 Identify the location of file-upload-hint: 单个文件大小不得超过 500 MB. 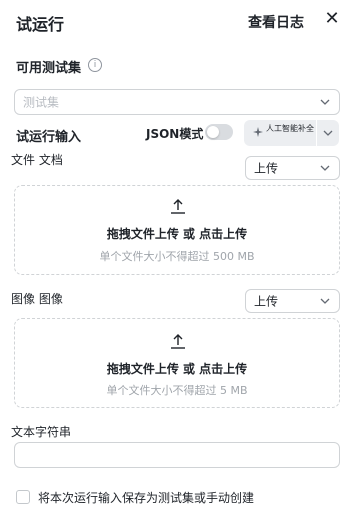
(177, 256).